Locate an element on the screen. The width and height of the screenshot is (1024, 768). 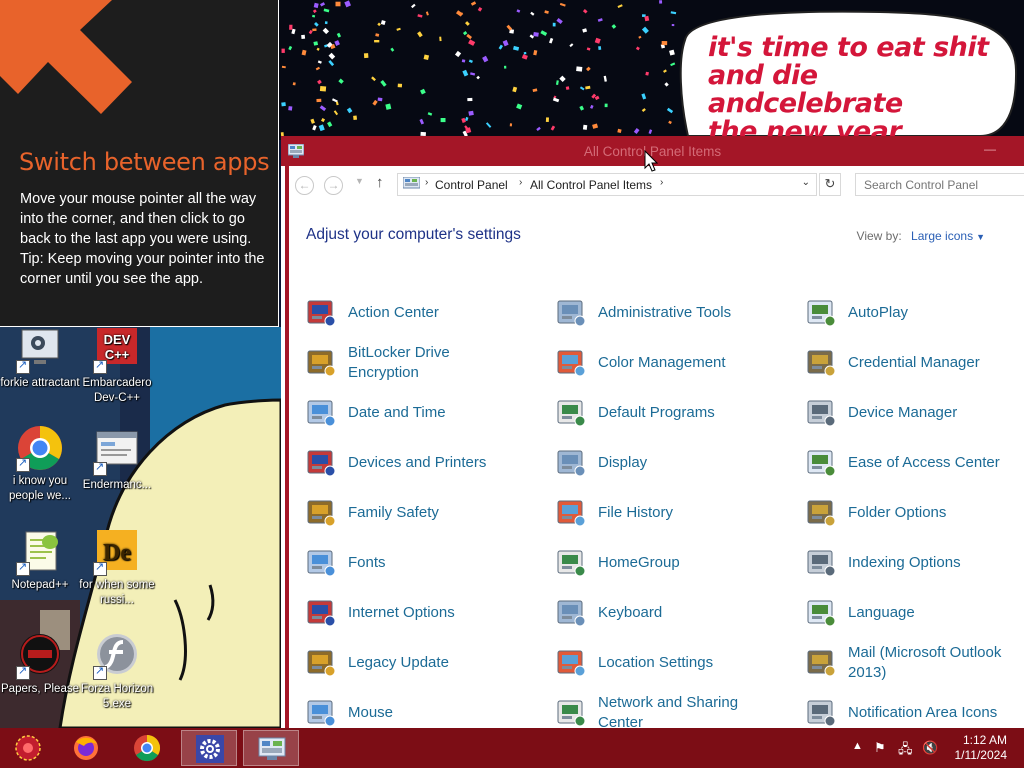
forward-button: → is located at coordinates (333, 185).